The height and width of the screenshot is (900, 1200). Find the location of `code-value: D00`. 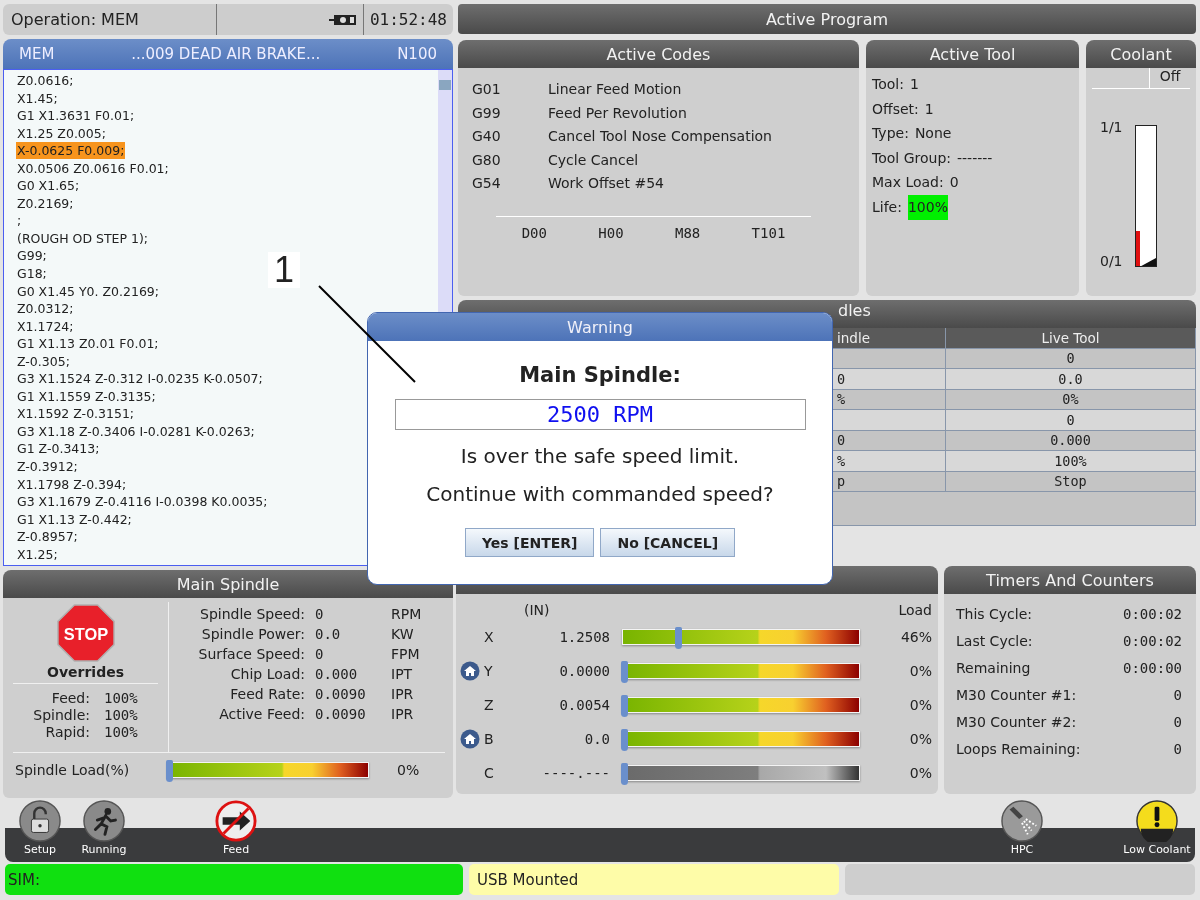

code-value: D00 is located at coordinates (534, 233).